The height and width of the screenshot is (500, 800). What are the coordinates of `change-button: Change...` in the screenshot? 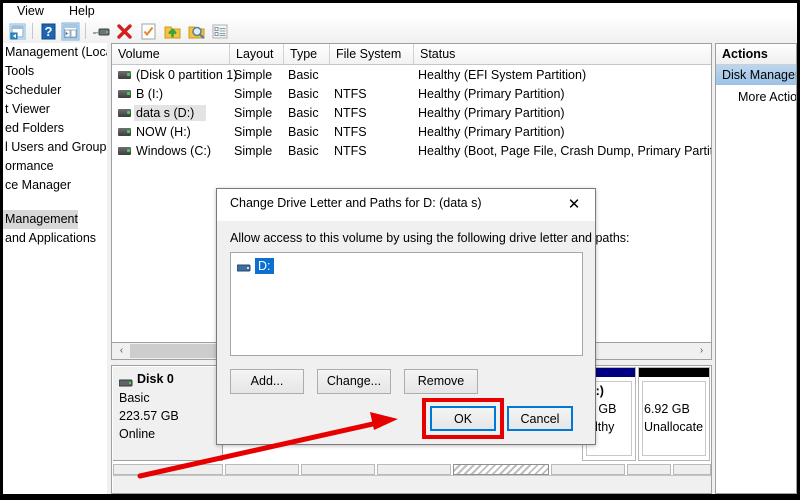 It's located at (354, 381).